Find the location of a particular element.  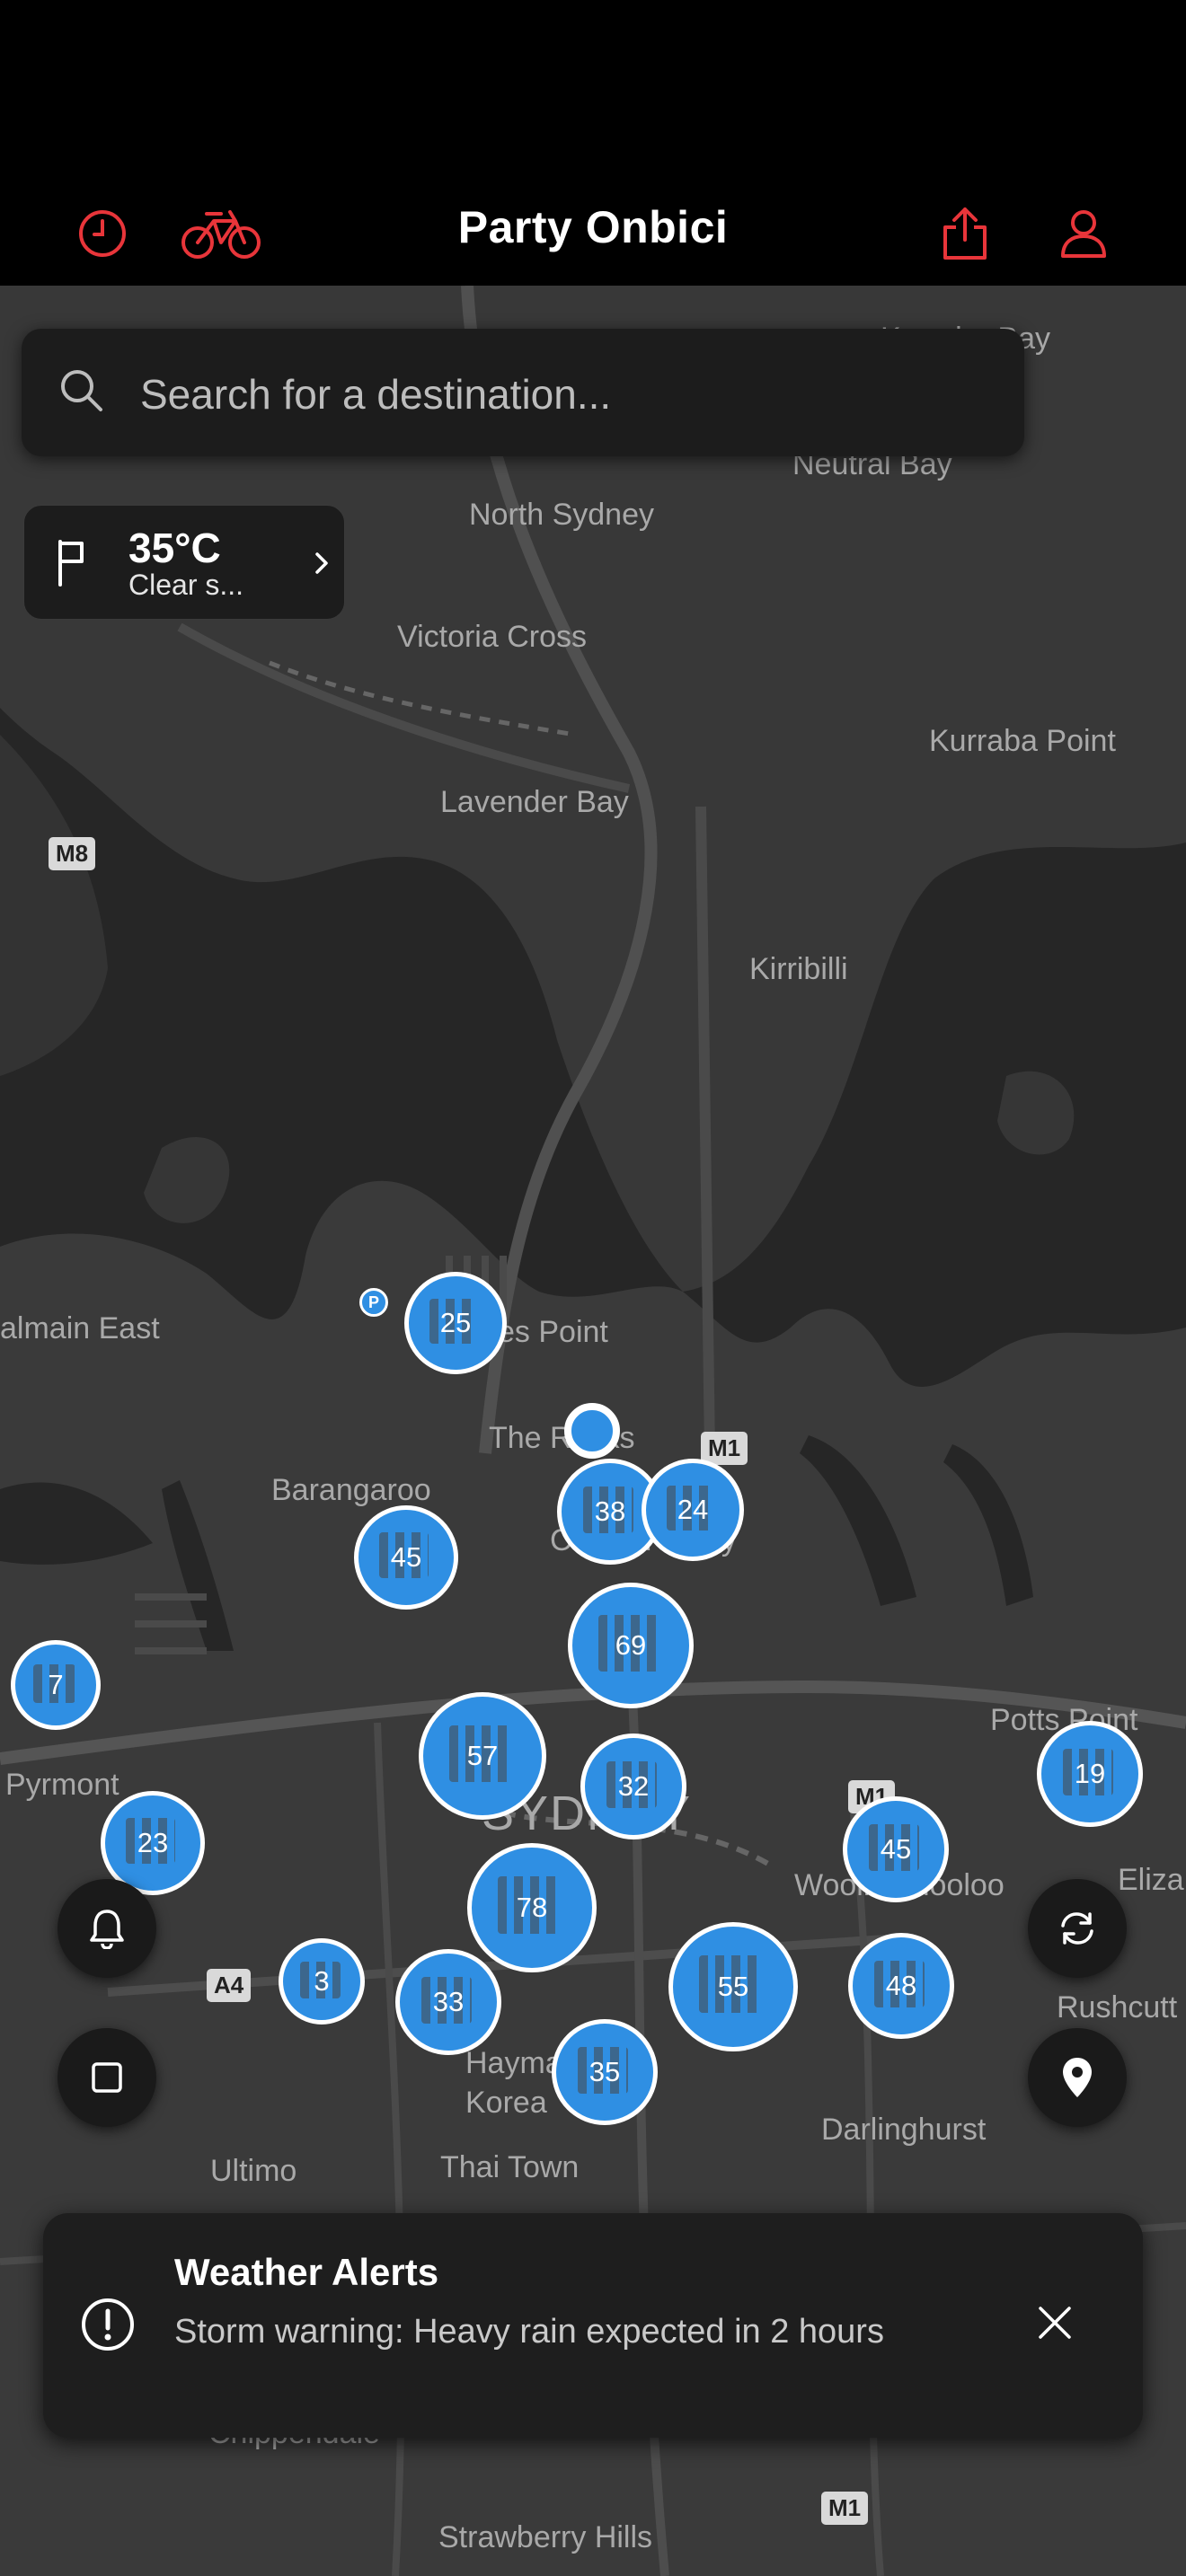

notifications-button is located at coordinates (107, 1928).